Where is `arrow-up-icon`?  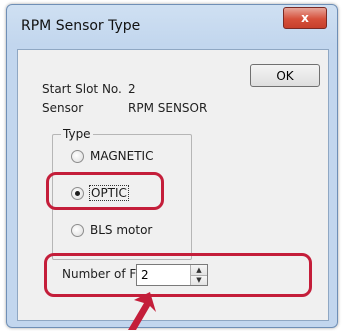
arrow-up-icon is located at coordinates (142, 311).